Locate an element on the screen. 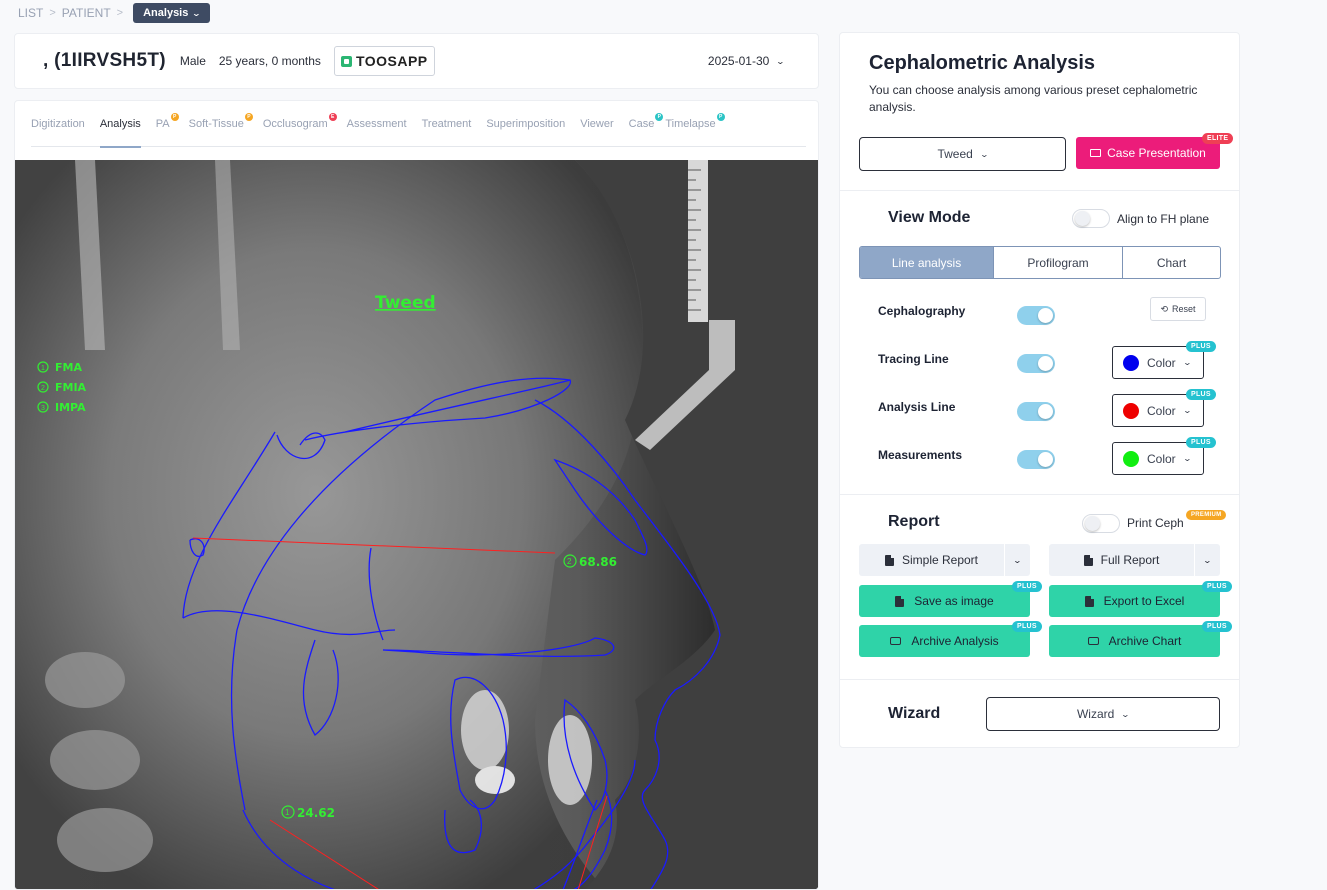 The height and width of the screenshot is (890, 1327). case-presentation-button: Case Presentation is located at coordinates (1148, 153).